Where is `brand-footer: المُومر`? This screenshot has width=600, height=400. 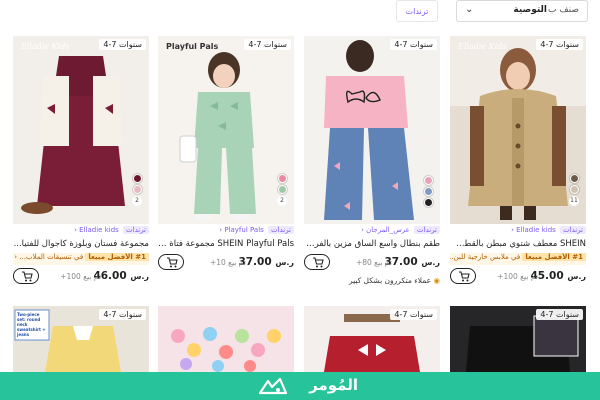 brand-footer: المُومر is located at coordinates (300, 386).